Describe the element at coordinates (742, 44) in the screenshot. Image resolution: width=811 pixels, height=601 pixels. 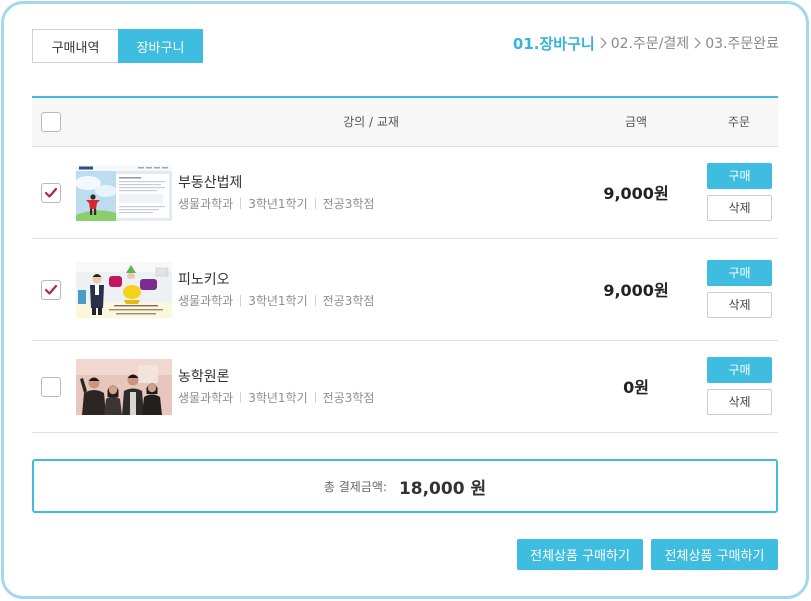
I see `step-order-complete: 03.주문완료` at that location.